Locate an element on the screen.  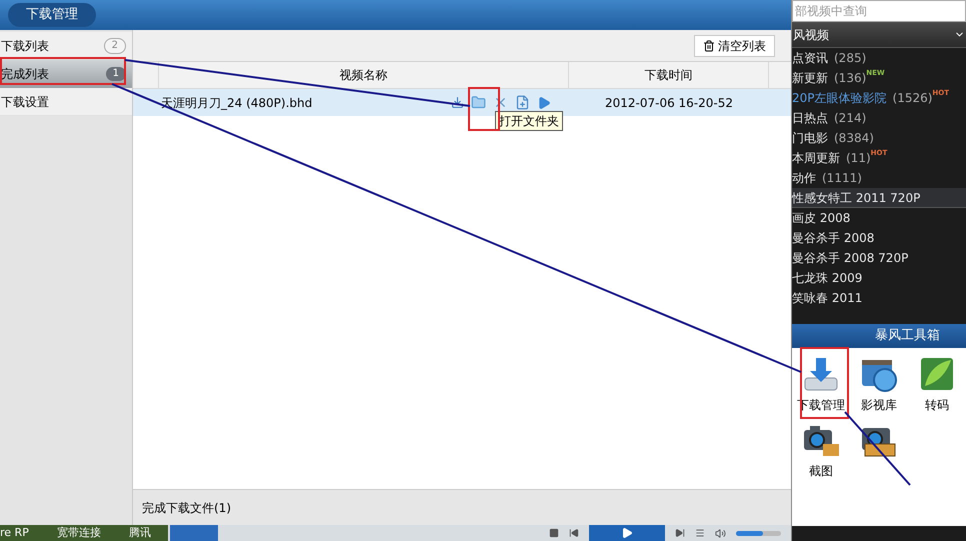
window-title: 下载管理 is located at coordinates (52, 15).